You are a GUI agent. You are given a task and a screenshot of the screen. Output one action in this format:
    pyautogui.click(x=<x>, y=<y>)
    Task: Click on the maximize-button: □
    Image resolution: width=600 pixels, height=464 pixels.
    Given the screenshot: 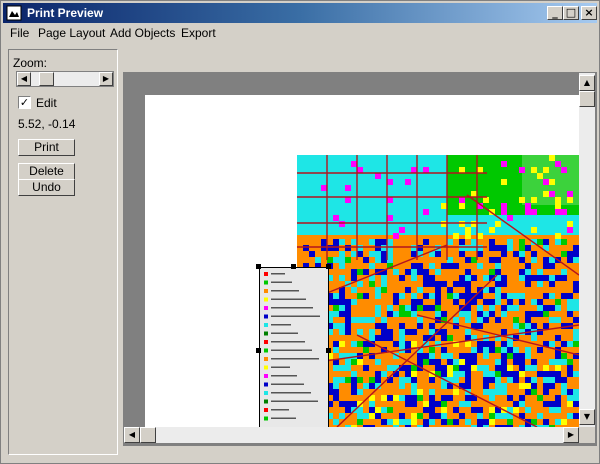 What is the action you would take?
    pyautogui.click(x=571, y=13)
    